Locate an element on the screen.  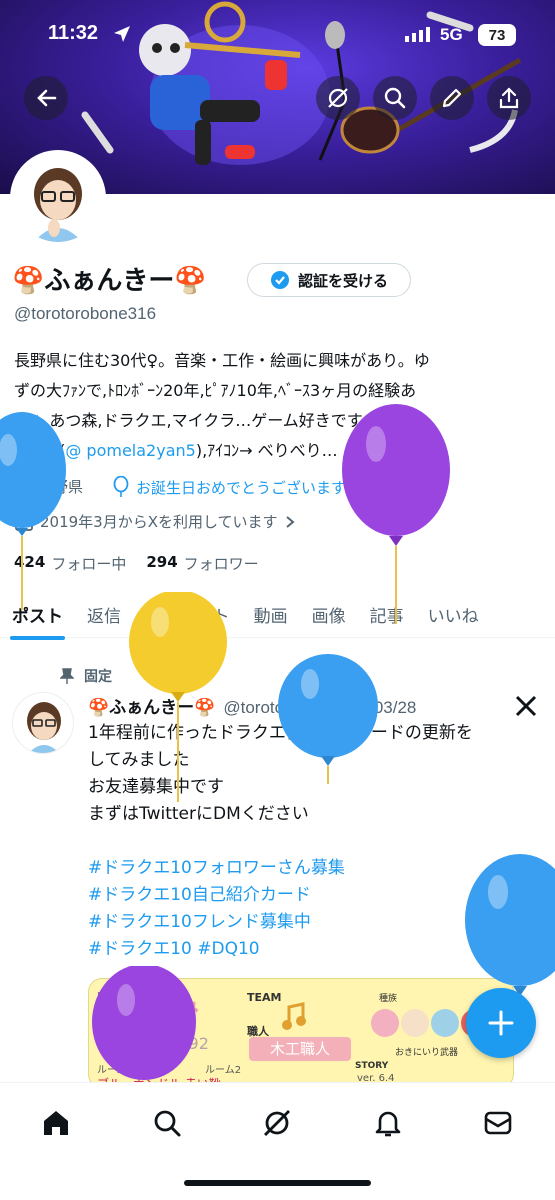
nav-messages is located at coordinates (498, 1123).